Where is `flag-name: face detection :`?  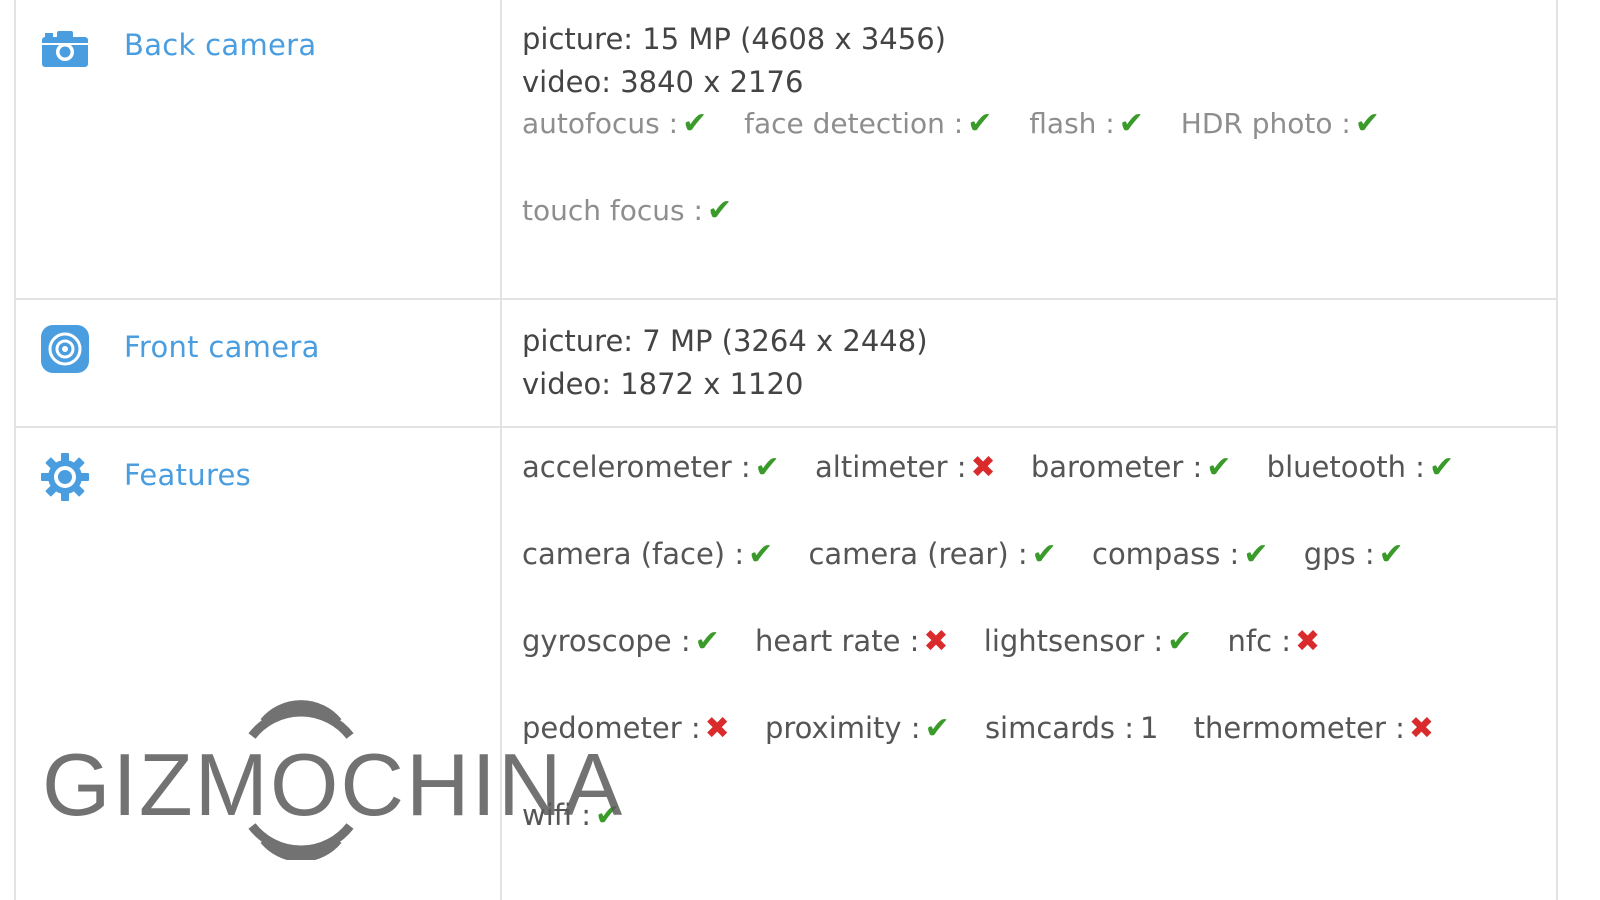 flag-name: face detection : is located at coordinates (854, 123).